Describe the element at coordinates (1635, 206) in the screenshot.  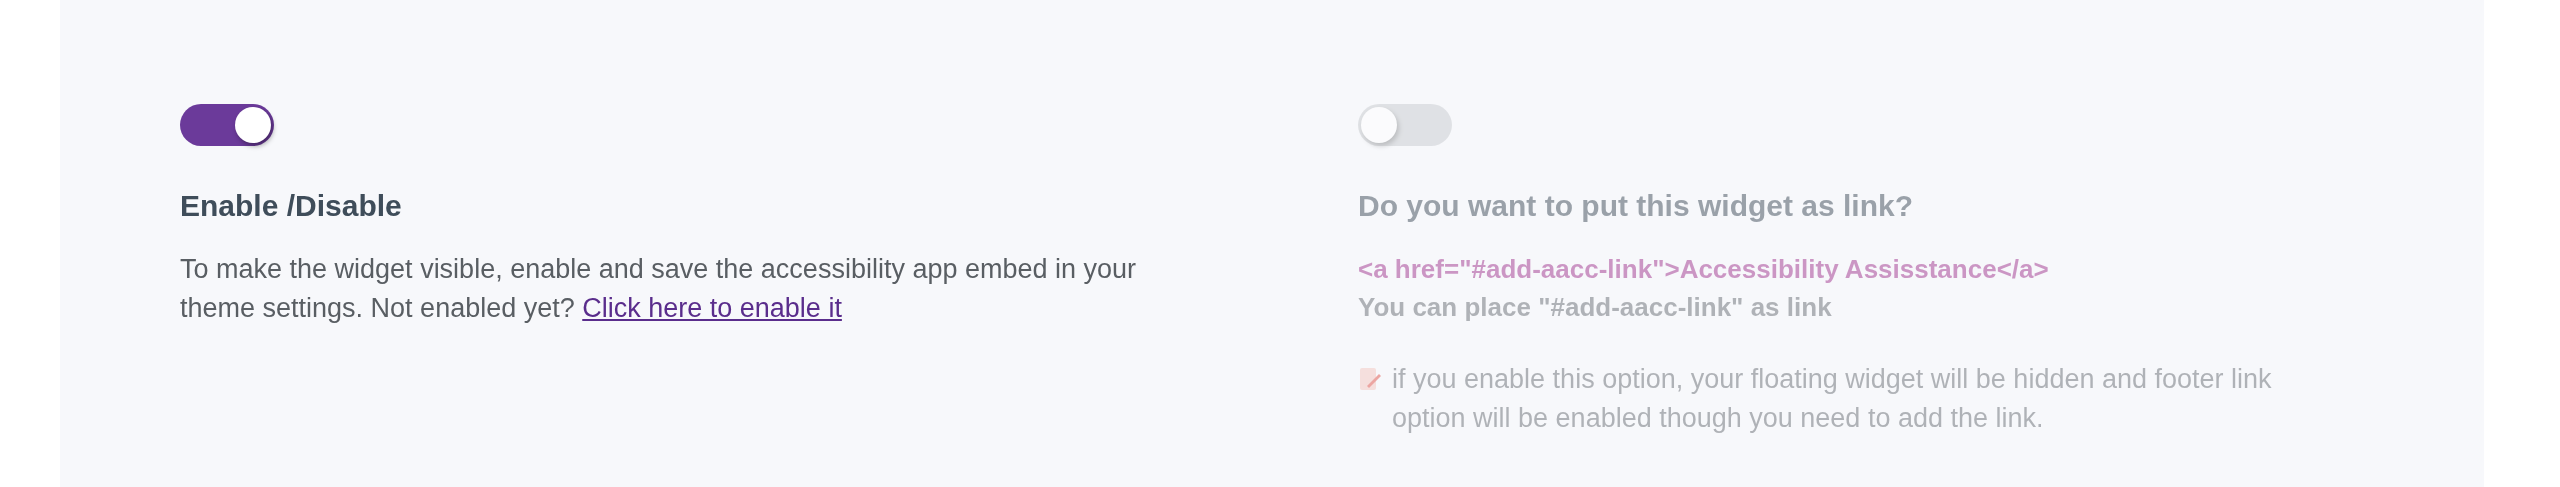
I see `setting-title: Do you want to put this widget as link?` at that location.